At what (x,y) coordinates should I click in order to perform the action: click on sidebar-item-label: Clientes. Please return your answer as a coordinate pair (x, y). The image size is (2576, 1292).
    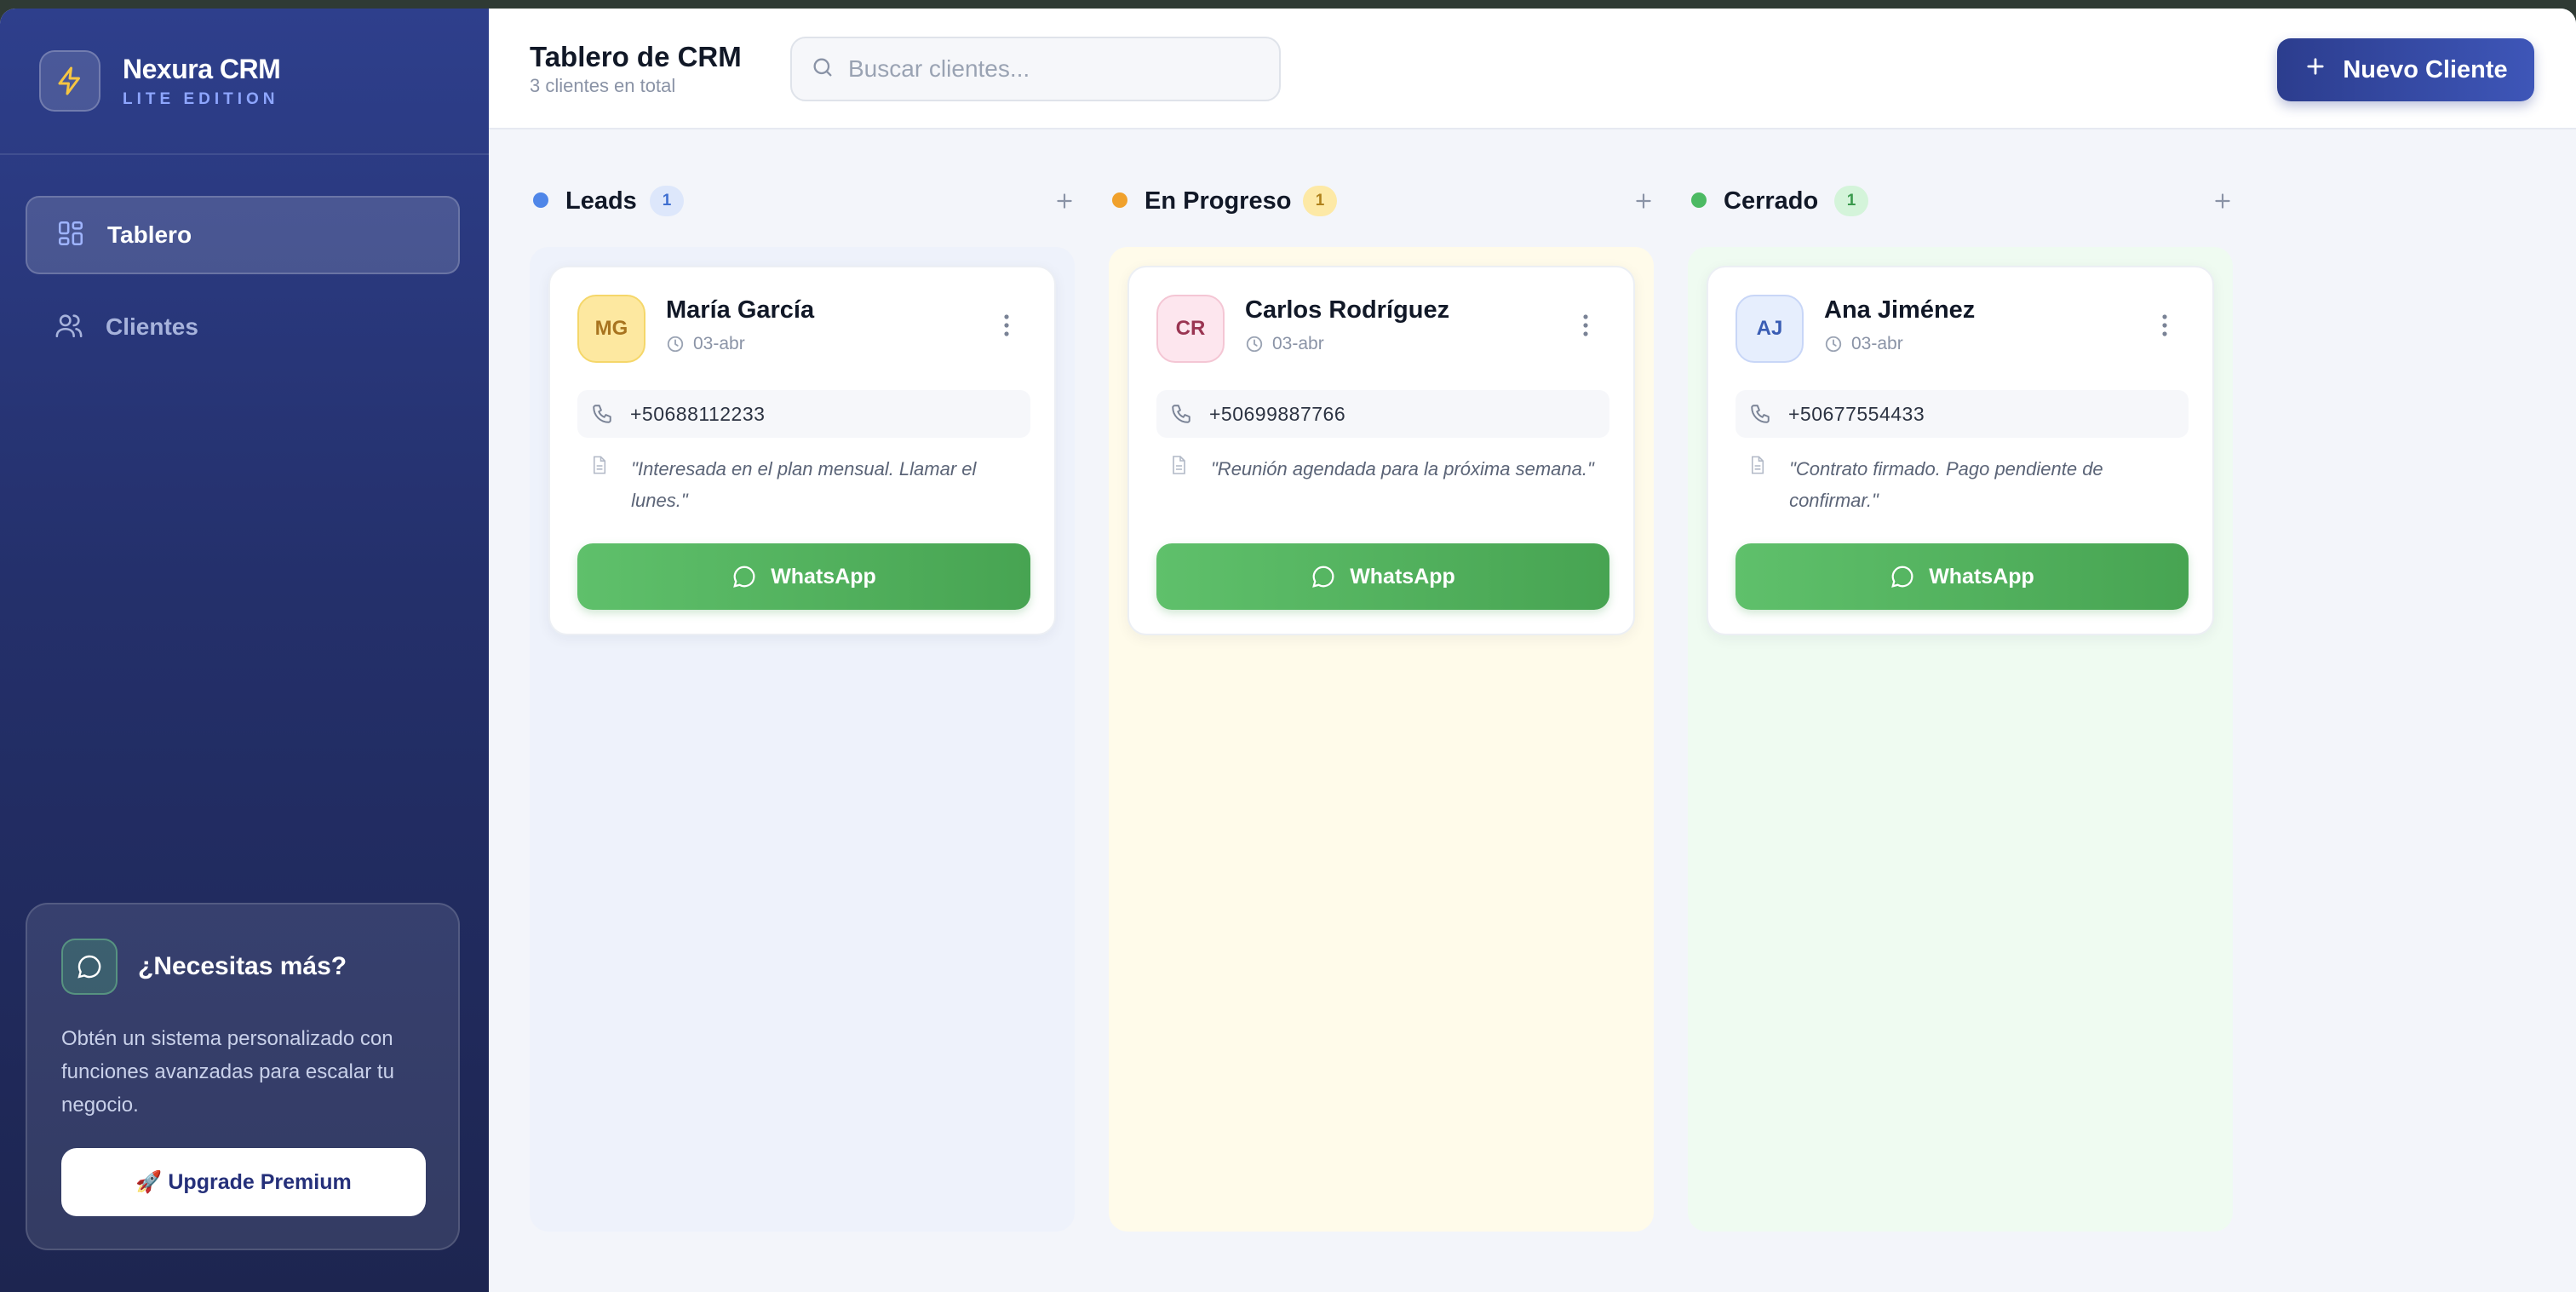
    Looking at the image, I should click on (152, 326).